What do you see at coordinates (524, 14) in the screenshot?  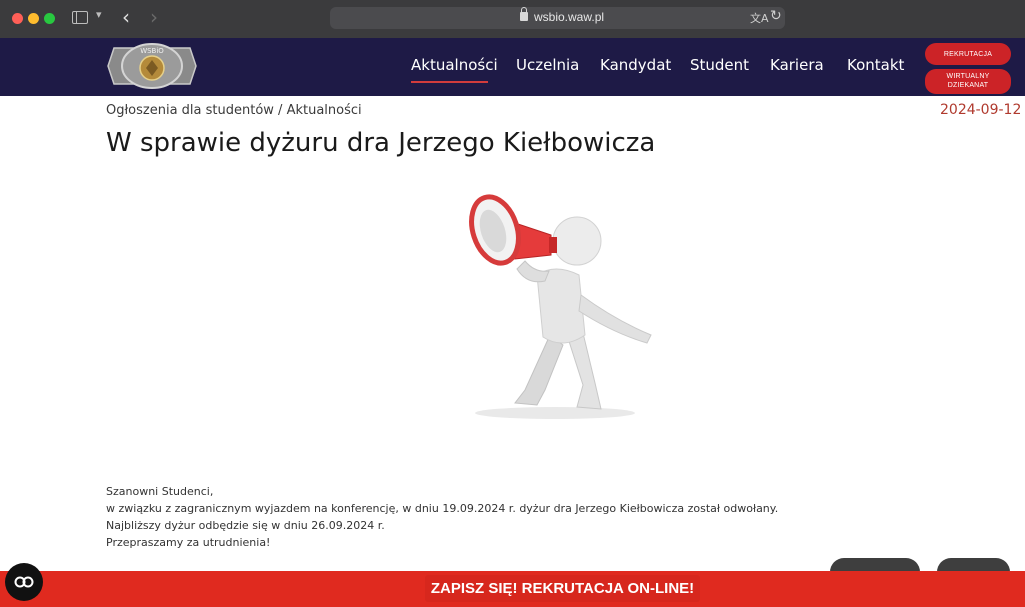 I see `lock-icon` at bounding box center [524, 14].